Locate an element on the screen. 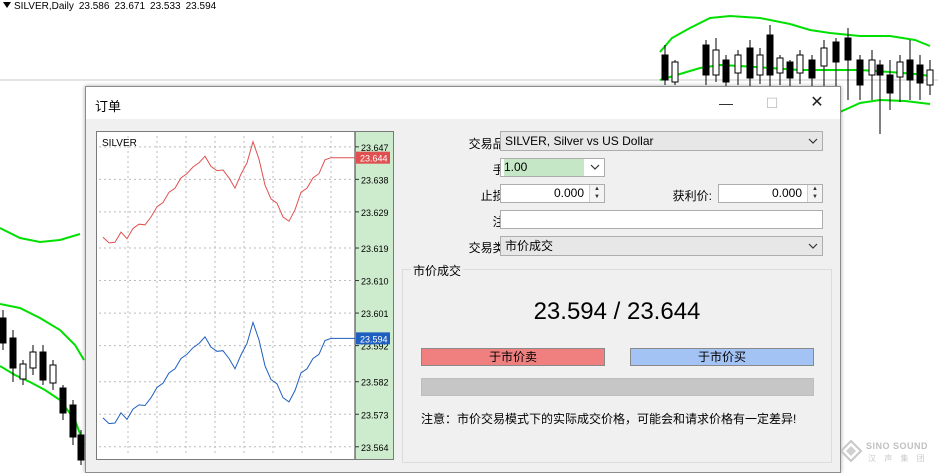  envelope-upper-left is located at coordinates (40, 235).